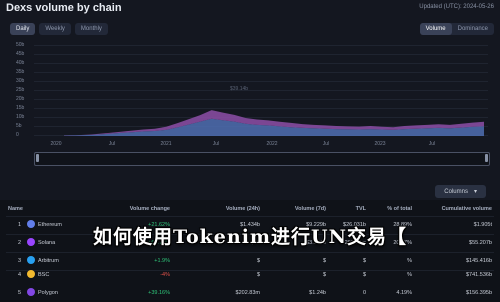  What do you see at coordinates (91, 29) in the screenshot?
I see `tab-monthly: Monthly` at bounding box center [91, 29].